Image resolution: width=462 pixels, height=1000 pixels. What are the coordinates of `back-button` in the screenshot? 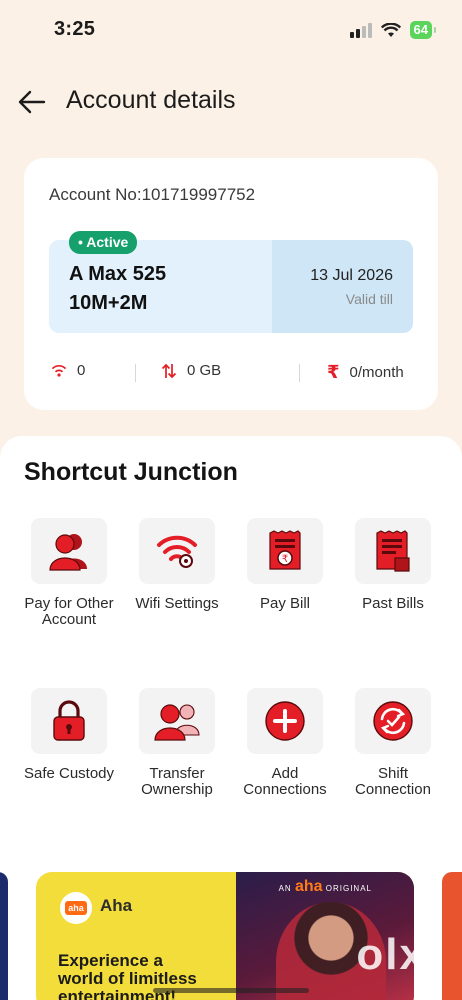 It's located at (32, 102).